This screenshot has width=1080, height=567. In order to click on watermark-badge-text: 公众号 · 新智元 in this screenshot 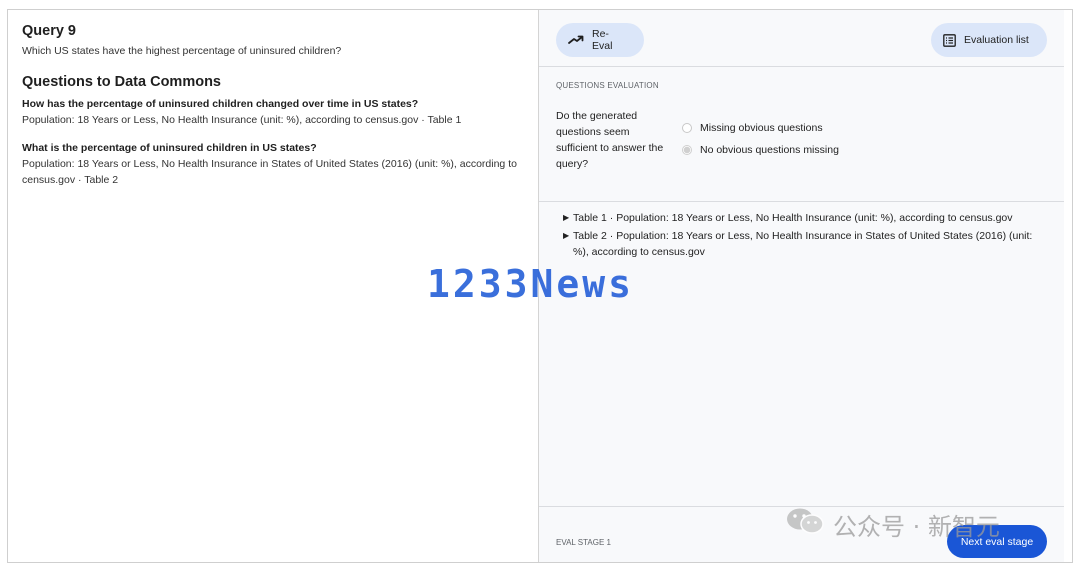, I will do `click(916, 526)`.